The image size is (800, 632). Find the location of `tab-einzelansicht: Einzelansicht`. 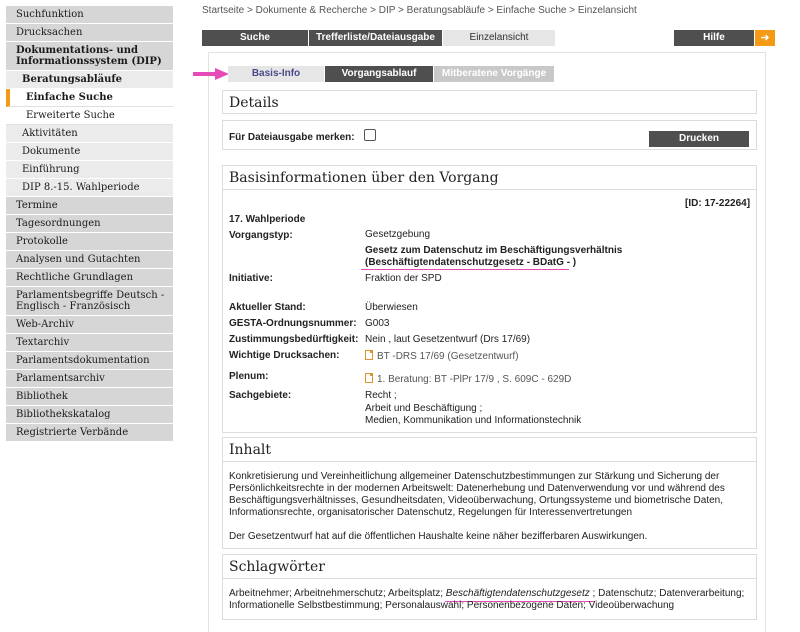

tab-einzelansicht: Einzelansicht is located at coordinates (499, 38).